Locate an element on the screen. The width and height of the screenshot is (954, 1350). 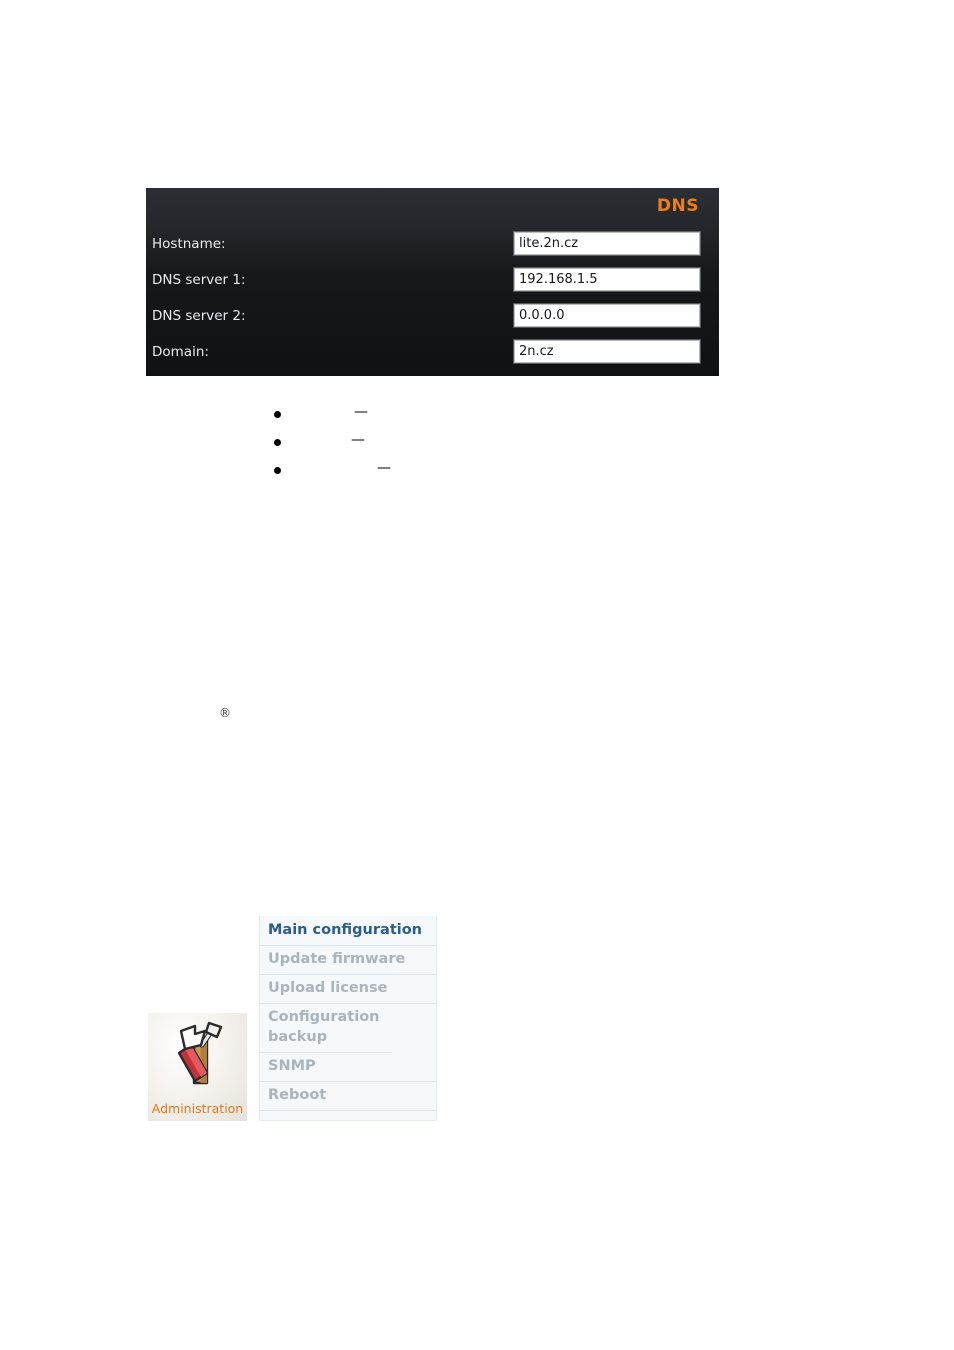
menu-item-configuration-backup: Configuration backup is located at coordinates (326, 1028).